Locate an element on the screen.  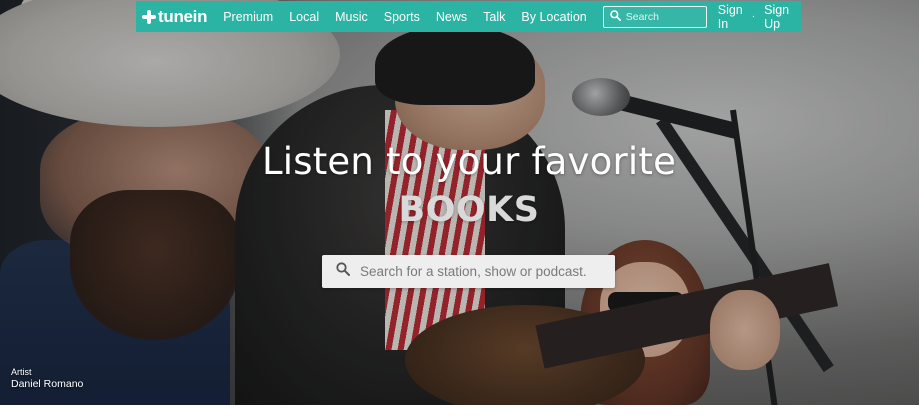
hero-search-bar is located at coordinates (468, 271).